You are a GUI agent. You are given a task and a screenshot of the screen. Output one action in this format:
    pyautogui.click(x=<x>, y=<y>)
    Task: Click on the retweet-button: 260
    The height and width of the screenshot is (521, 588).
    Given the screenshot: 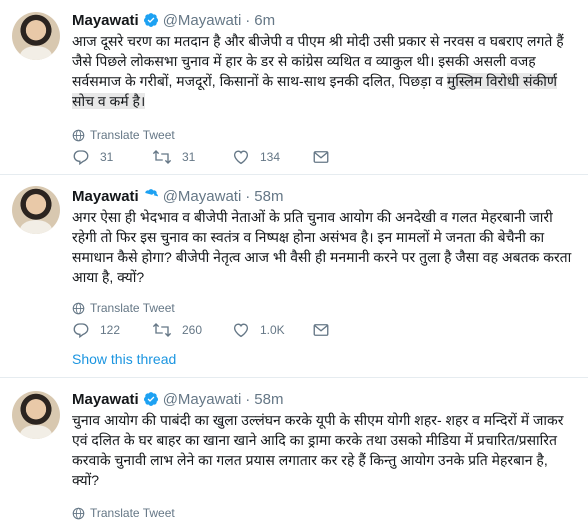 What is the action you would take?
    pyautogui.click(x=192, y=330)
    